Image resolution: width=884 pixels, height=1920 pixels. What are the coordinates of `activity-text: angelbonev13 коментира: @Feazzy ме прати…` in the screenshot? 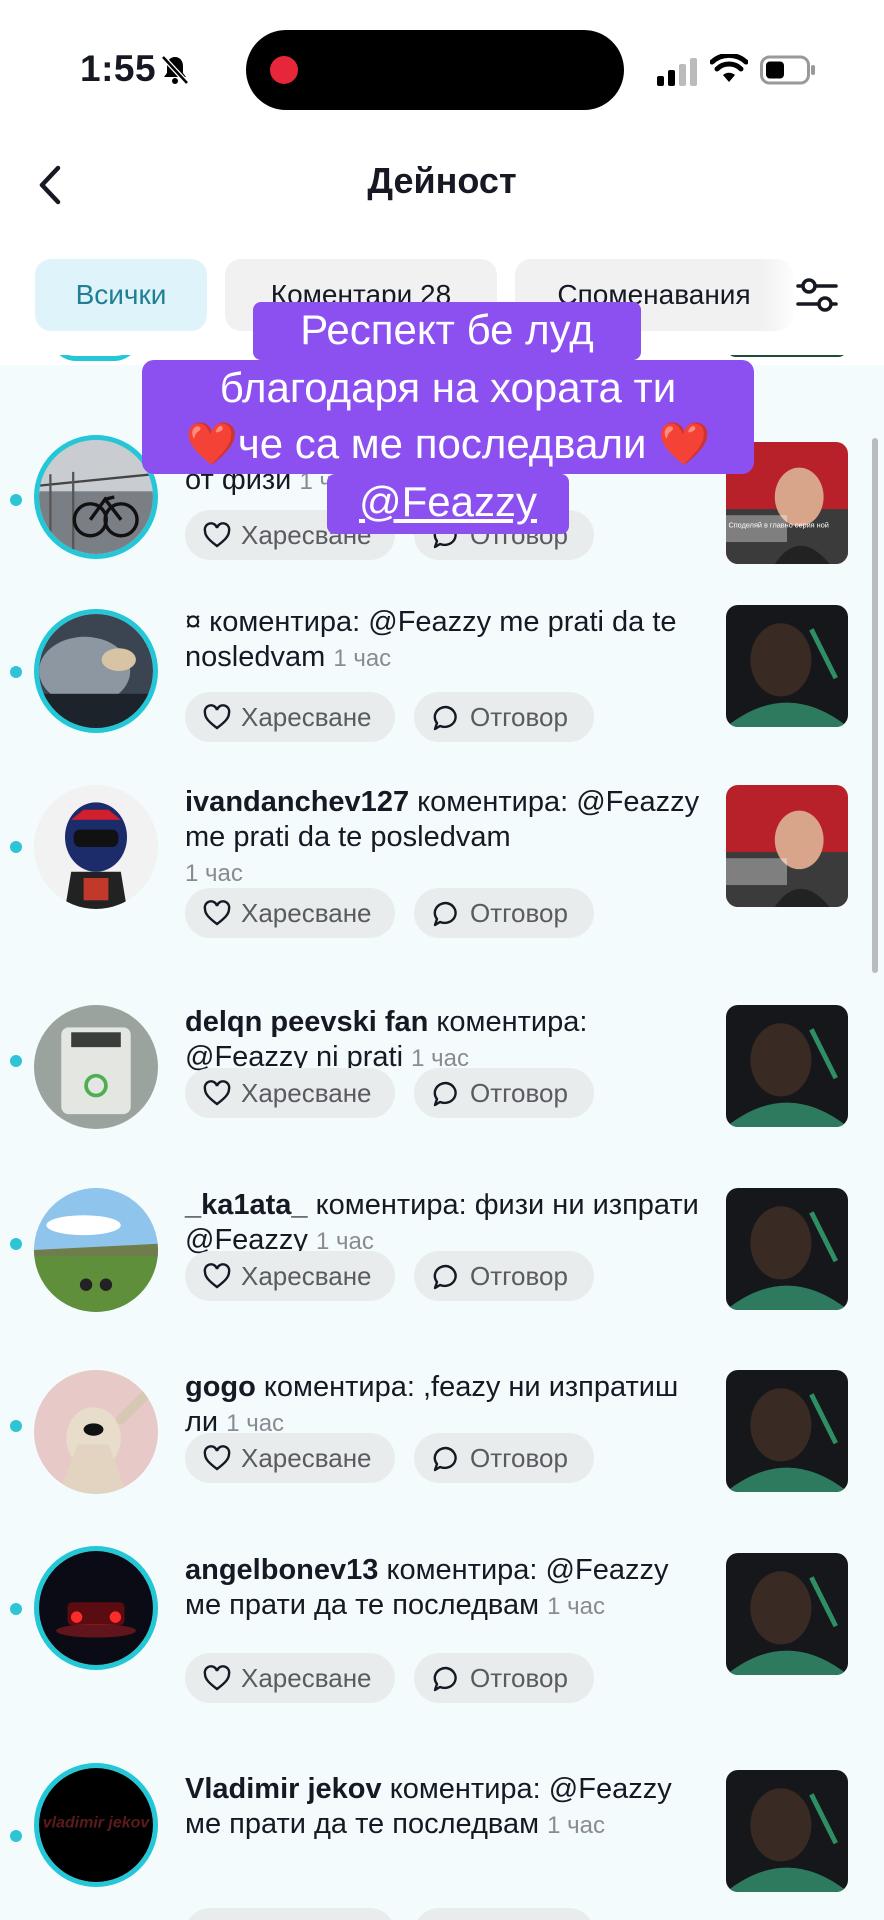 It's located at (427, 1587).